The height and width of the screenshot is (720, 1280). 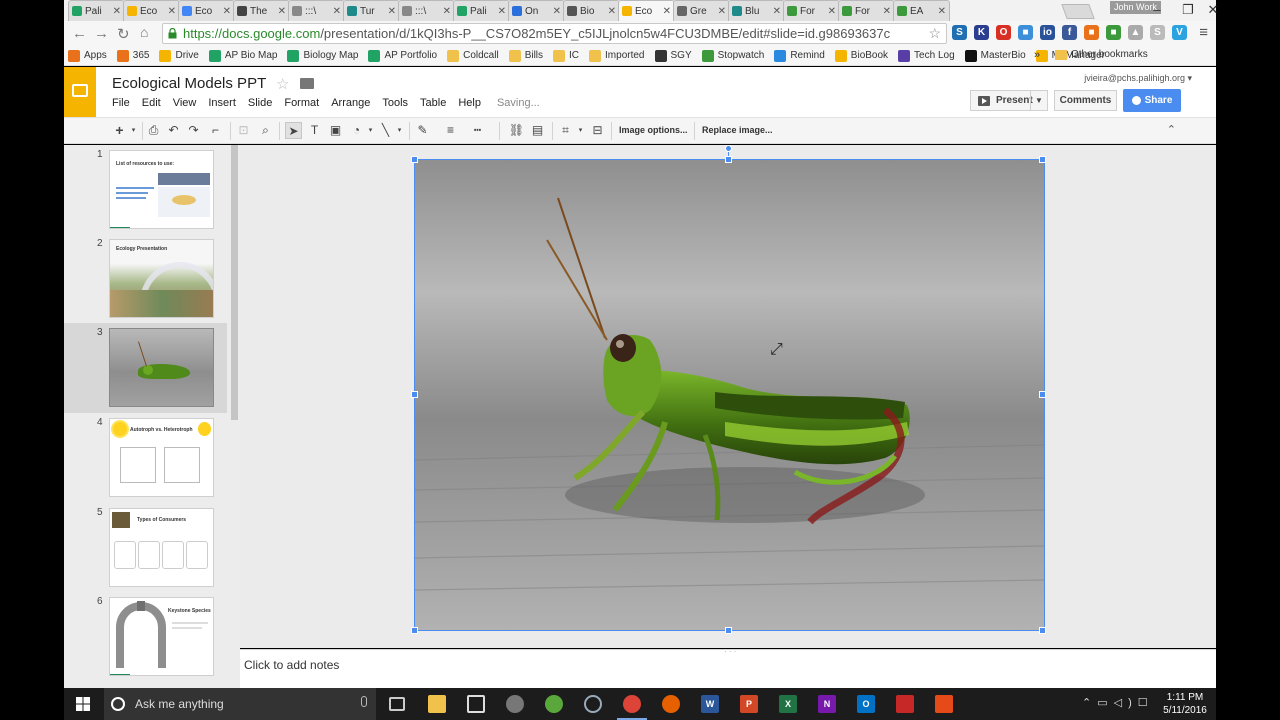 I want to click on browser-tab: The ✕, so click(x=261, y=10).